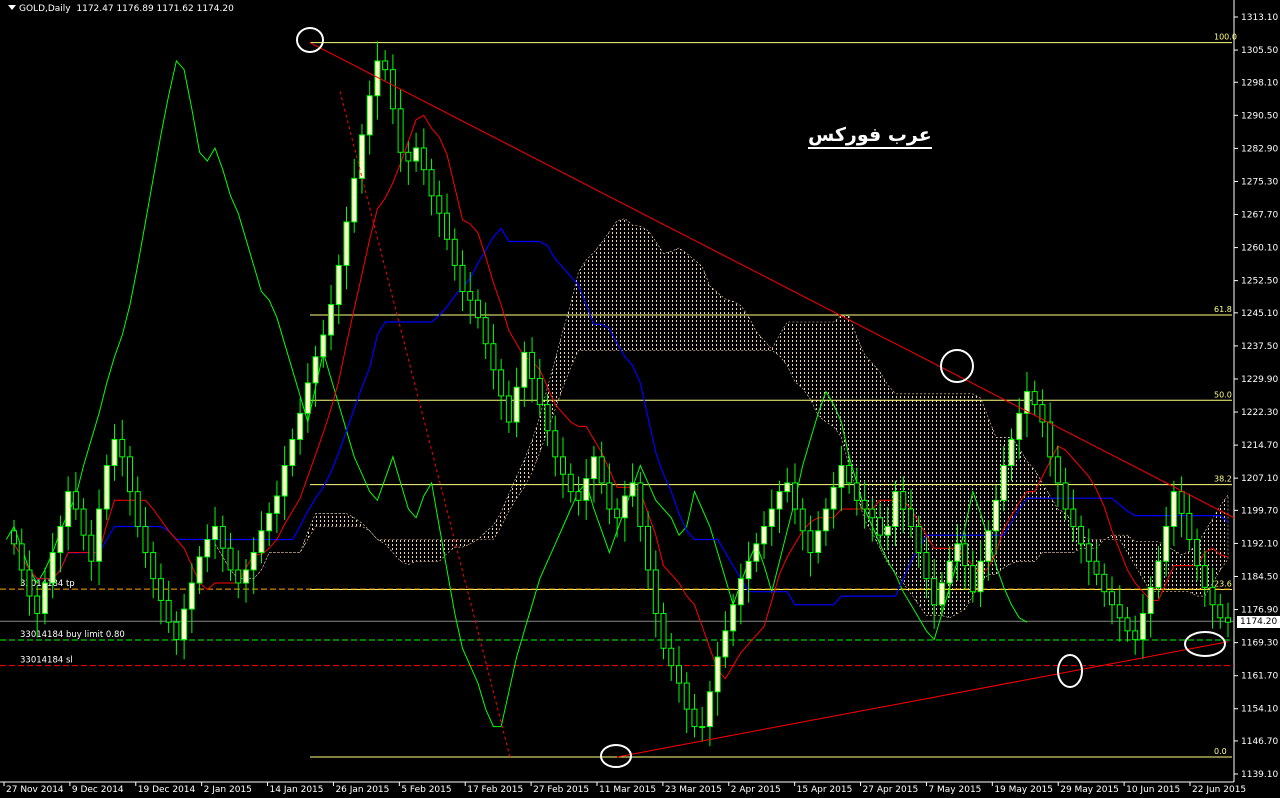 The image size is (1280, 798). Describe the element at coordinates (72, 635) in the screenshot. I see `order-label: 33014184 buy limit 0.80` at that location.